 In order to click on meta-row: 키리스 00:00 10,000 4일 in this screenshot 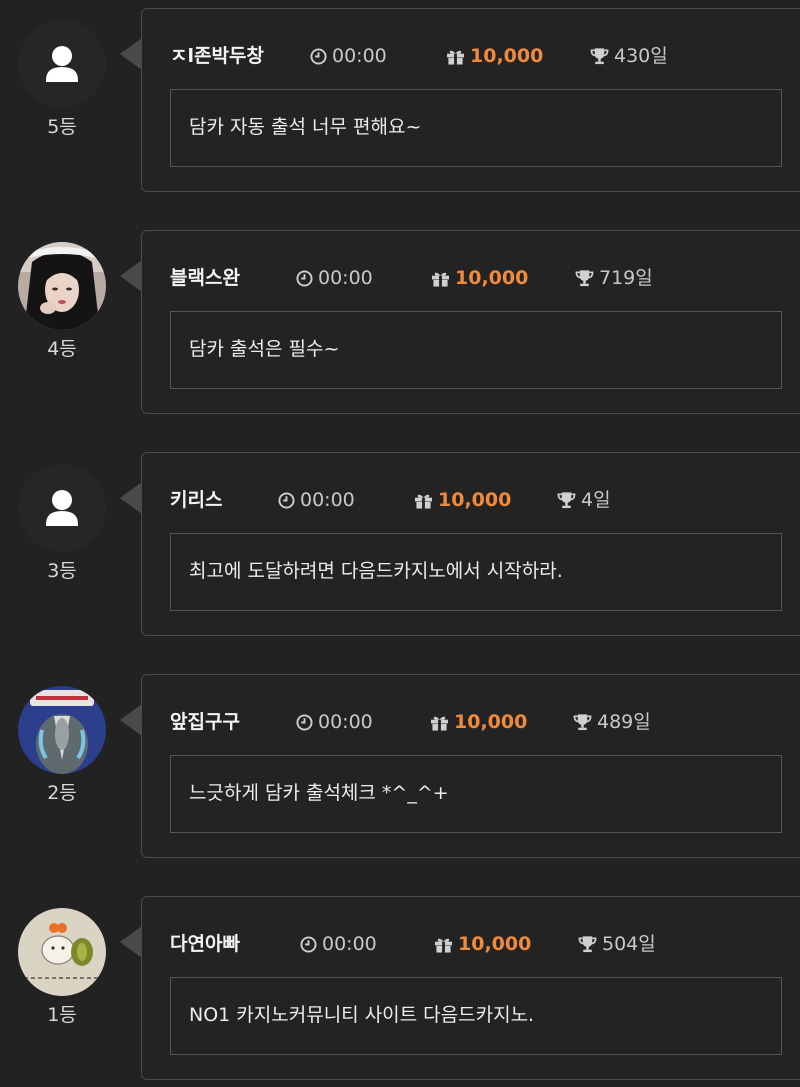, I will do `click(478, 500)`.